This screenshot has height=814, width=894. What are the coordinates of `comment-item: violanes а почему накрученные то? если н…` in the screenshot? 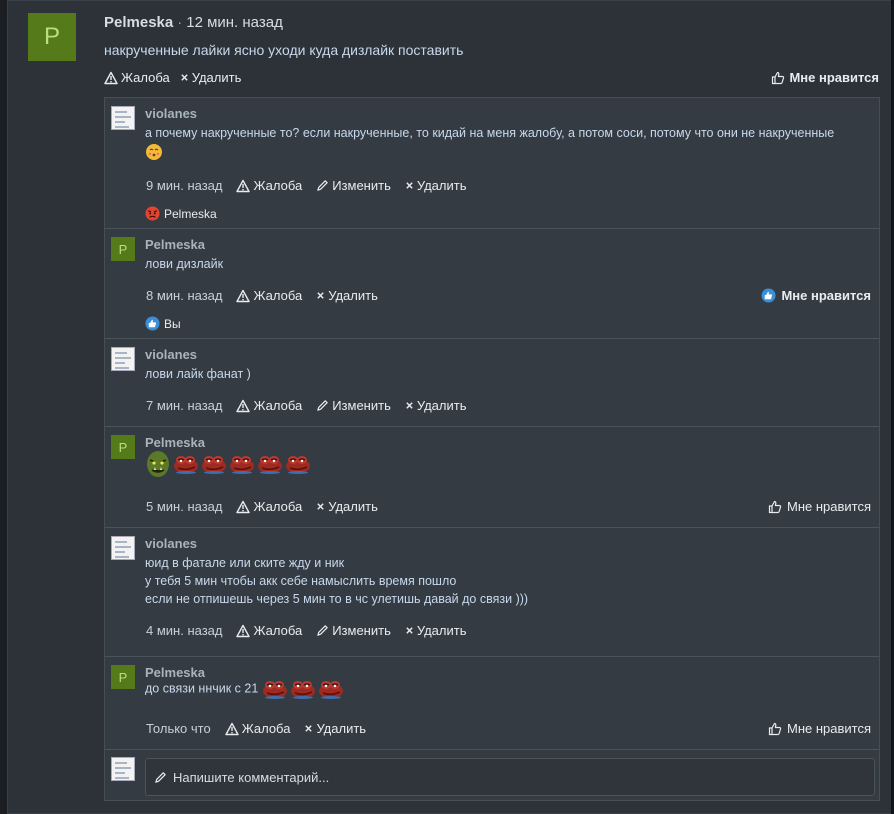 It's located at (492, 163).